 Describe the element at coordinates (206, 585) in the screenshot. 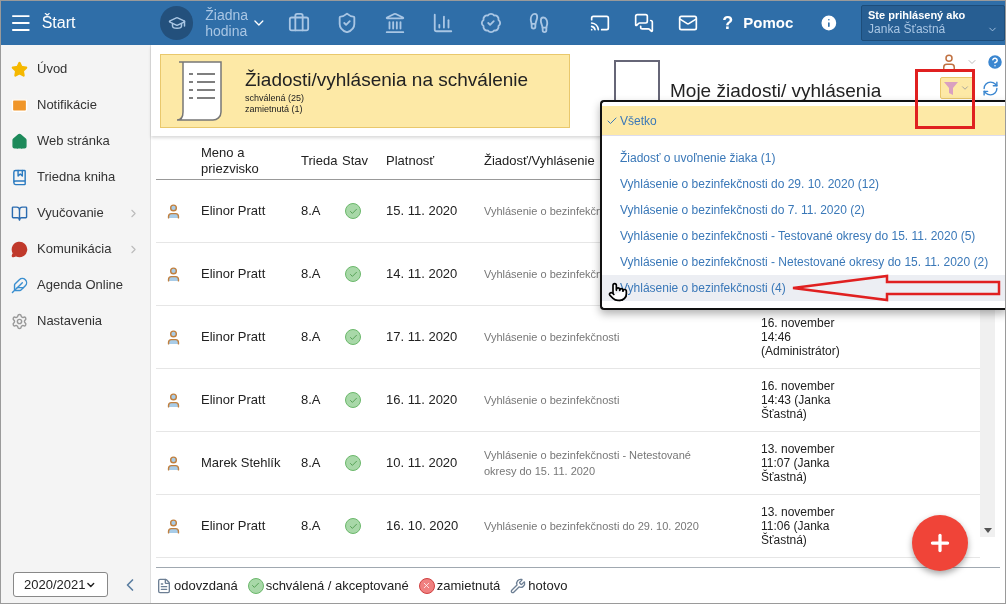

I see `legend-label: odovzdaná` at that location.